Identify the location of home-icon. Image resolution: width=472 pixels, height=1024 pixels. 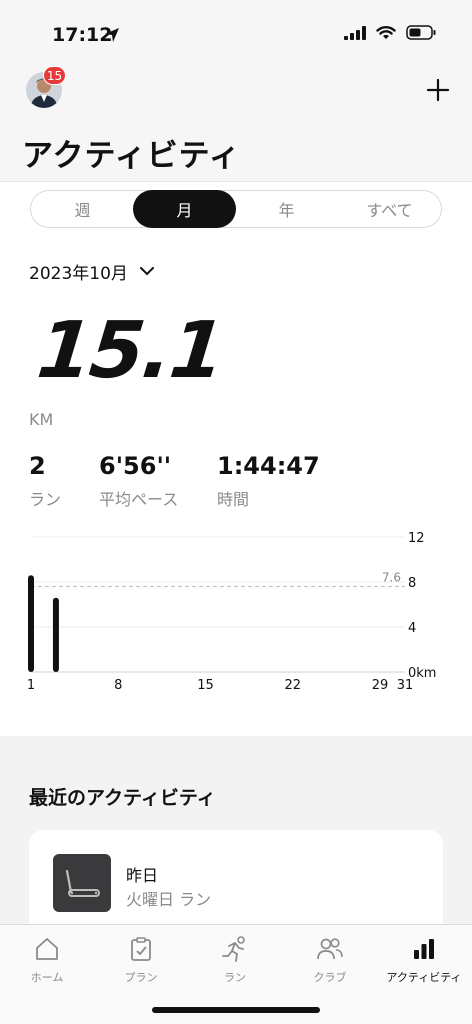
(47, 949).